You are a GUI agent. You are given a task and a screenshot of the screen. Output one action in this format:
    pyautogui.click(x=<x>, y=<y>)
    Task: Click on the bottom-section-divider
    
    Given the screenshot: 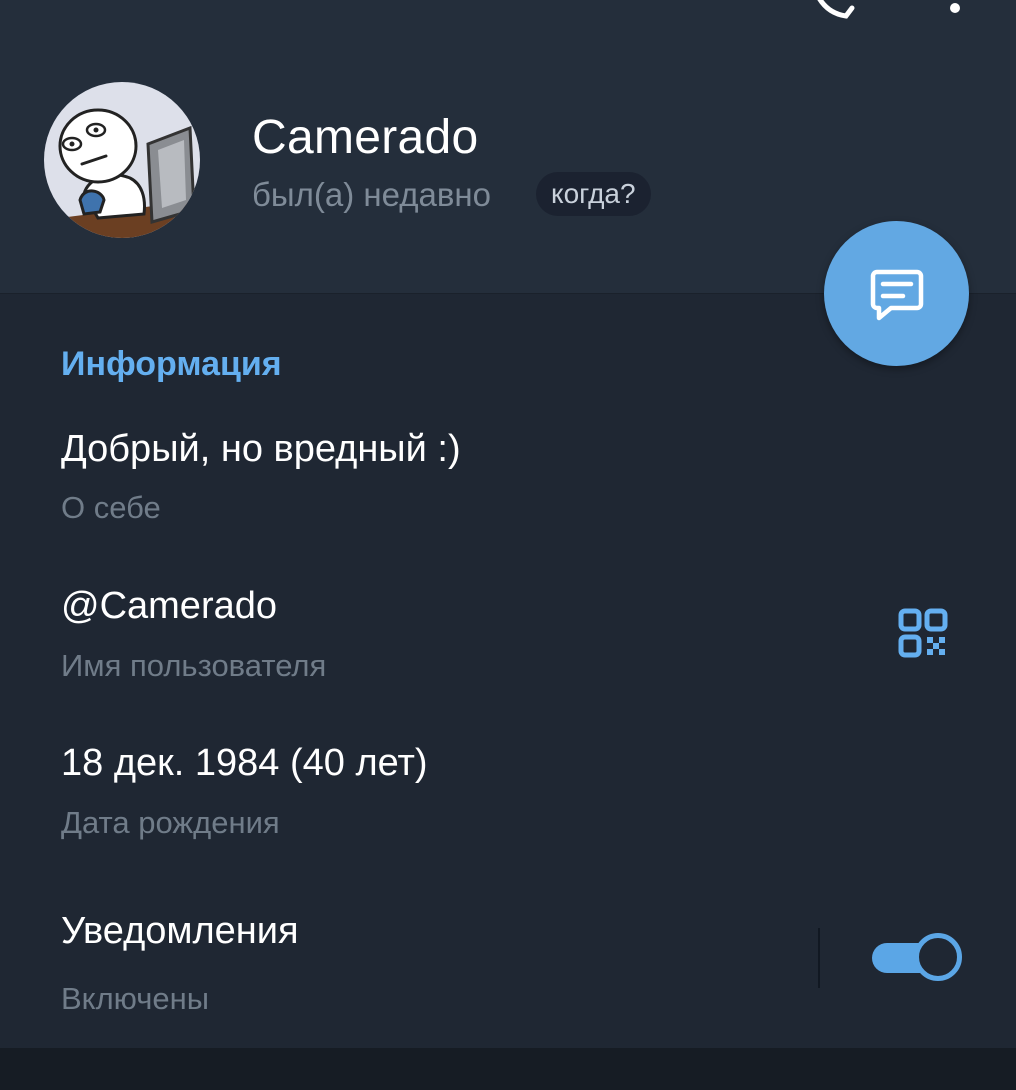 What is the action you would take?
    pyautogui.click(x=508, y=1069)
    